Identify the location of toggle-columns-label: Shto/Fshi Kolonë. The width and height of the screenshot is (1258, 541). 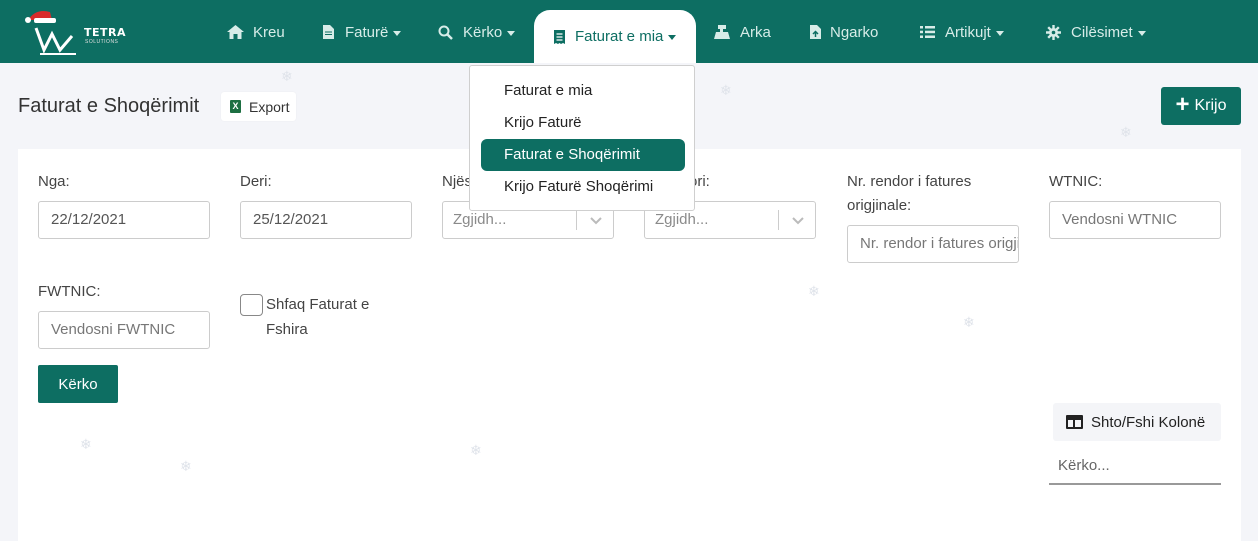
(1148, 422).